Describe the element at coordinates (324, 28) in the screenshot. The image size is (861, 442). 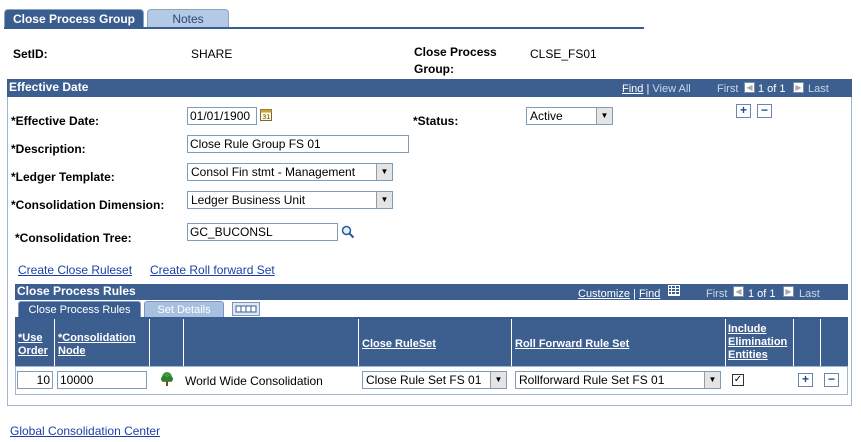
I see `tab-underline` at that location.